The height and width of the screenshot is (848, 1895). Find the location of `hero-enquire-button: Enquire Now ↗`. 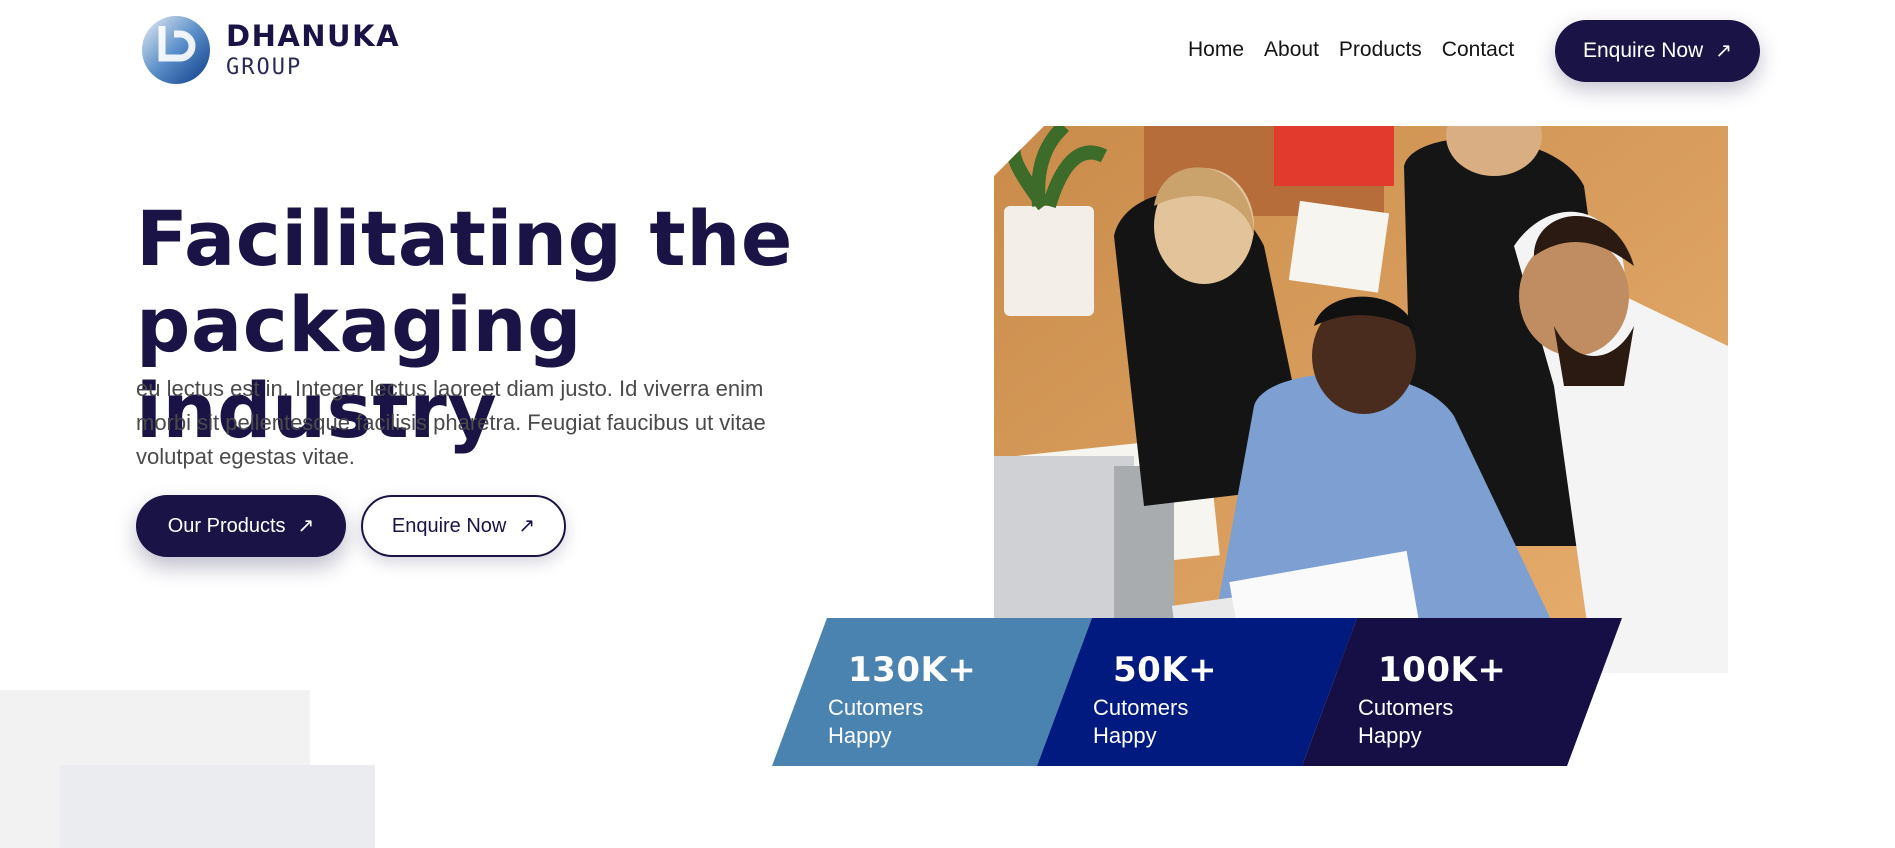

hero-enquire-button: Enquire Now ↗ is located at coordinates (463, 526).